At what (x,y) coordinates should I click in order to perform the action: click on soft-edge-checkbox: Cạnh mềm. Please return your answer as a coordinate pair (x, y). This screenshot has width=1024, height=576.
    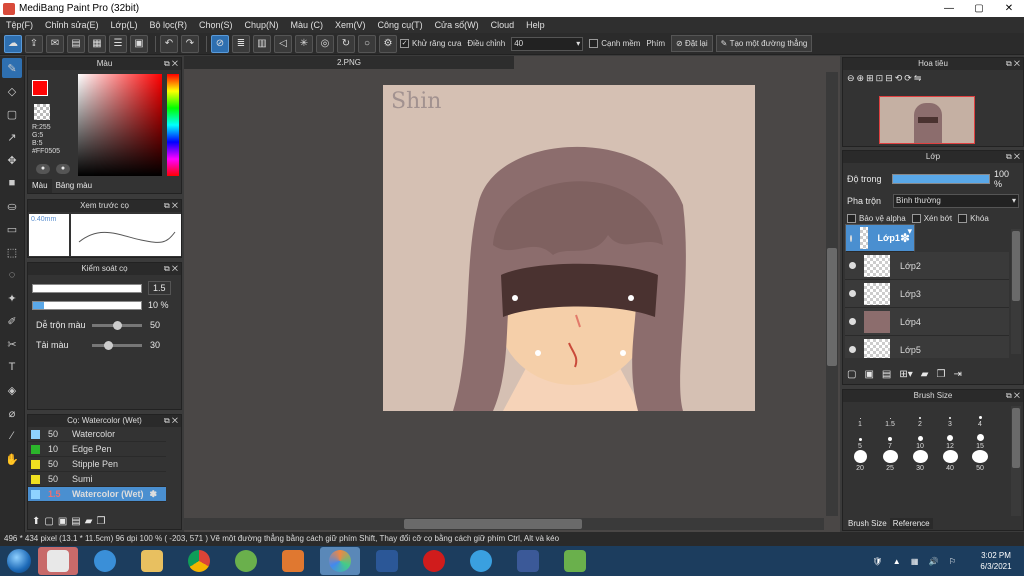
    Looking at the image, I should click on (614, 43).